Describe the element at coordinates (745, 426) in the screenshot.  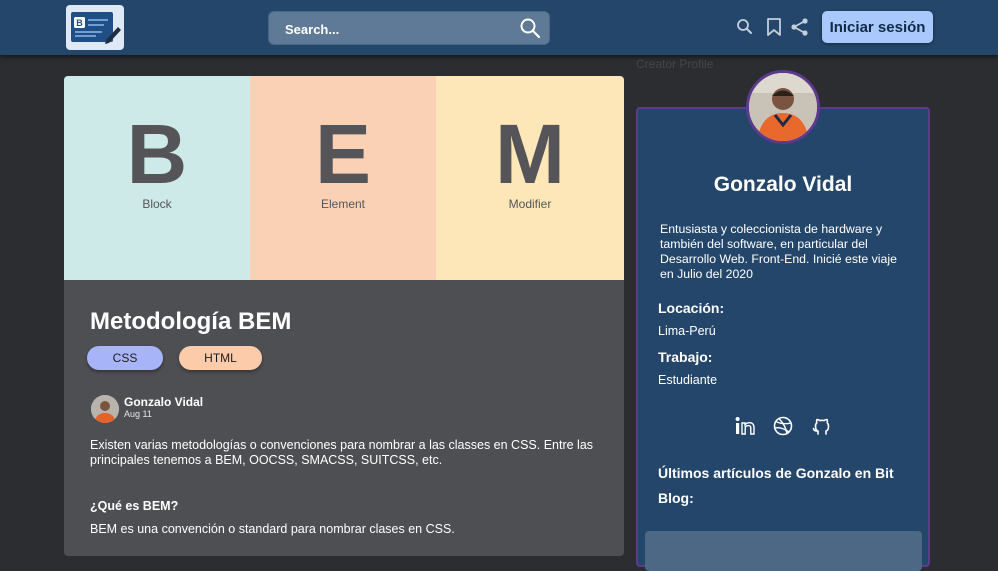
I see `linkedin-icon` at that location.